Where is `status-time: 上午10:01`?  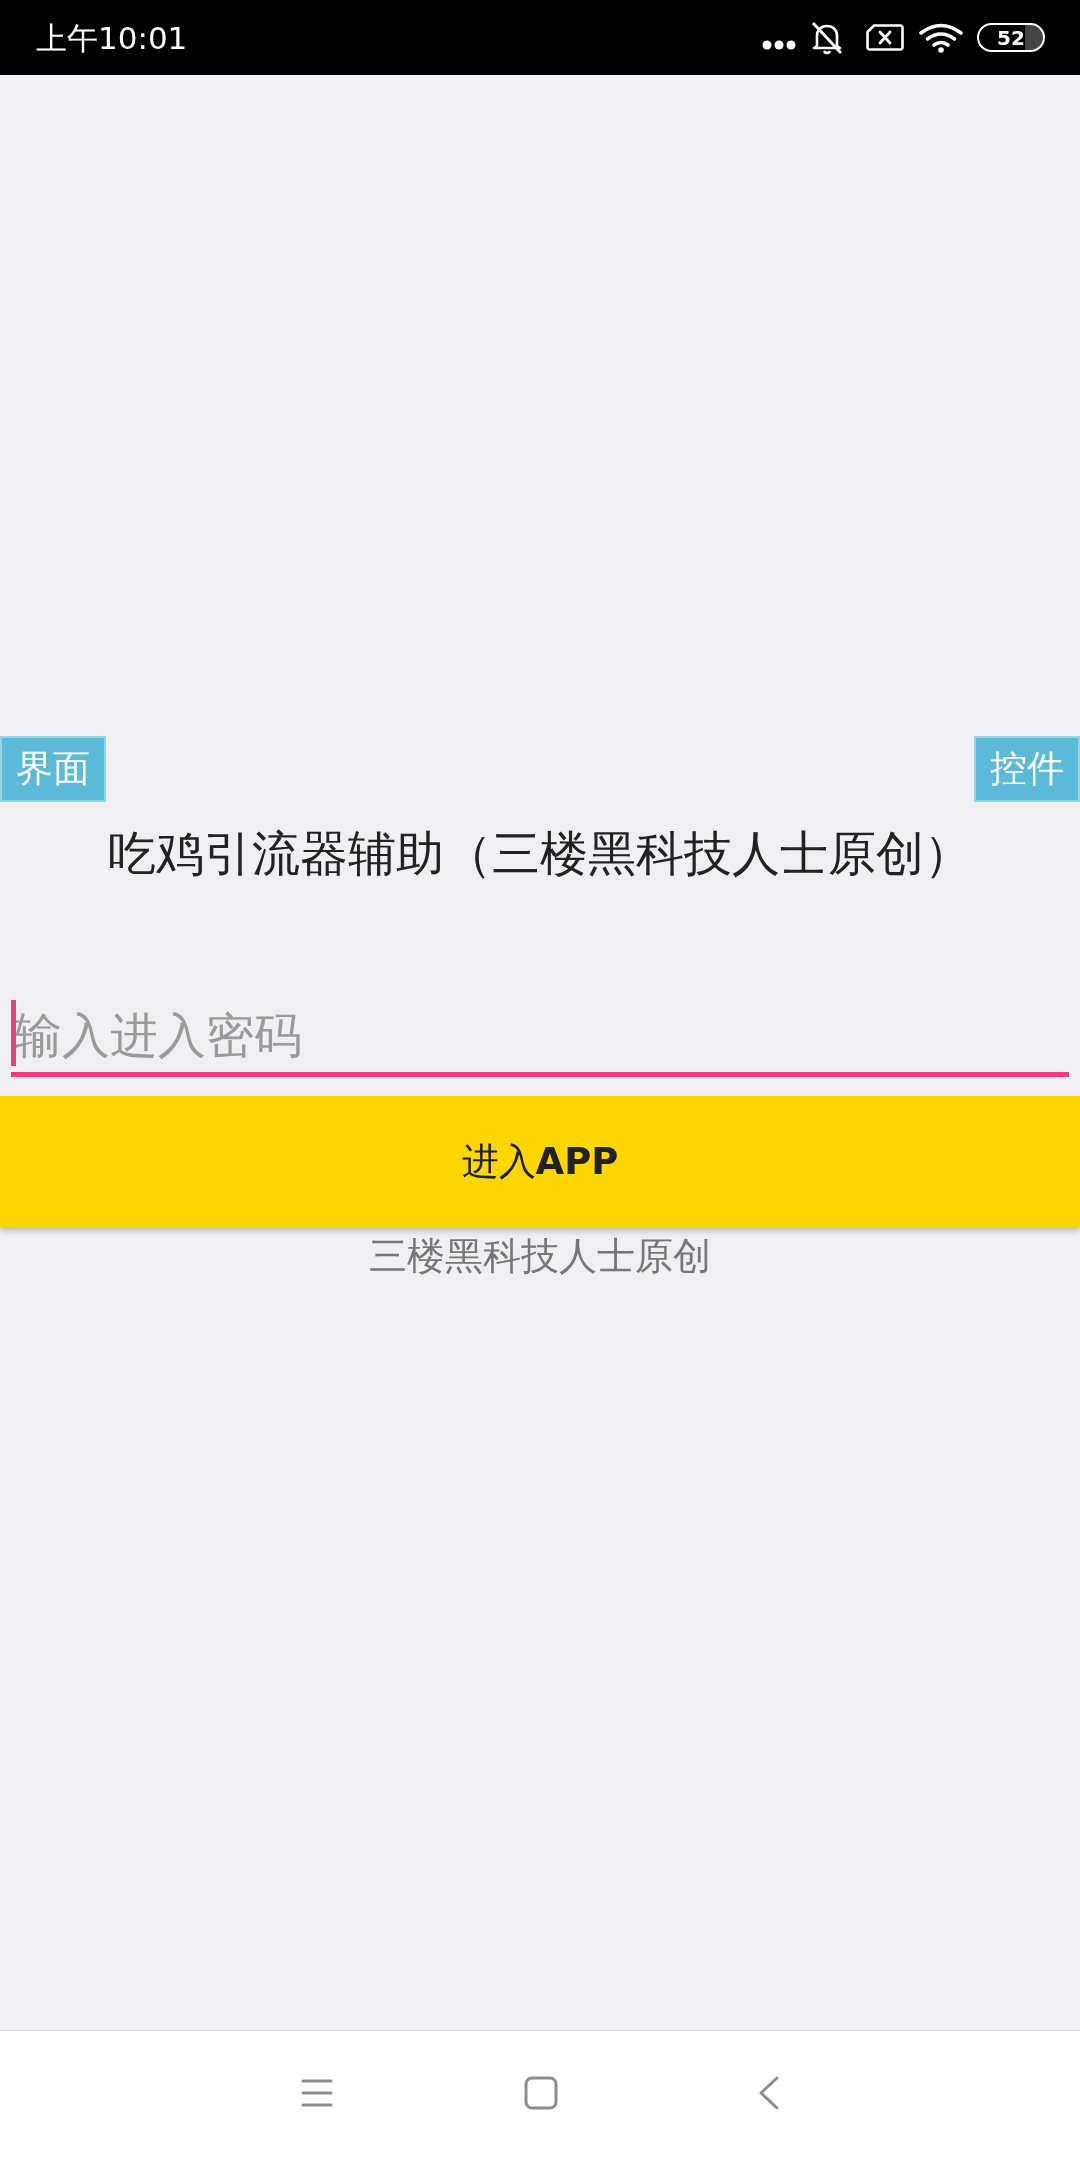 status-time: 上午10:01 is located at coordinates (112, 38).